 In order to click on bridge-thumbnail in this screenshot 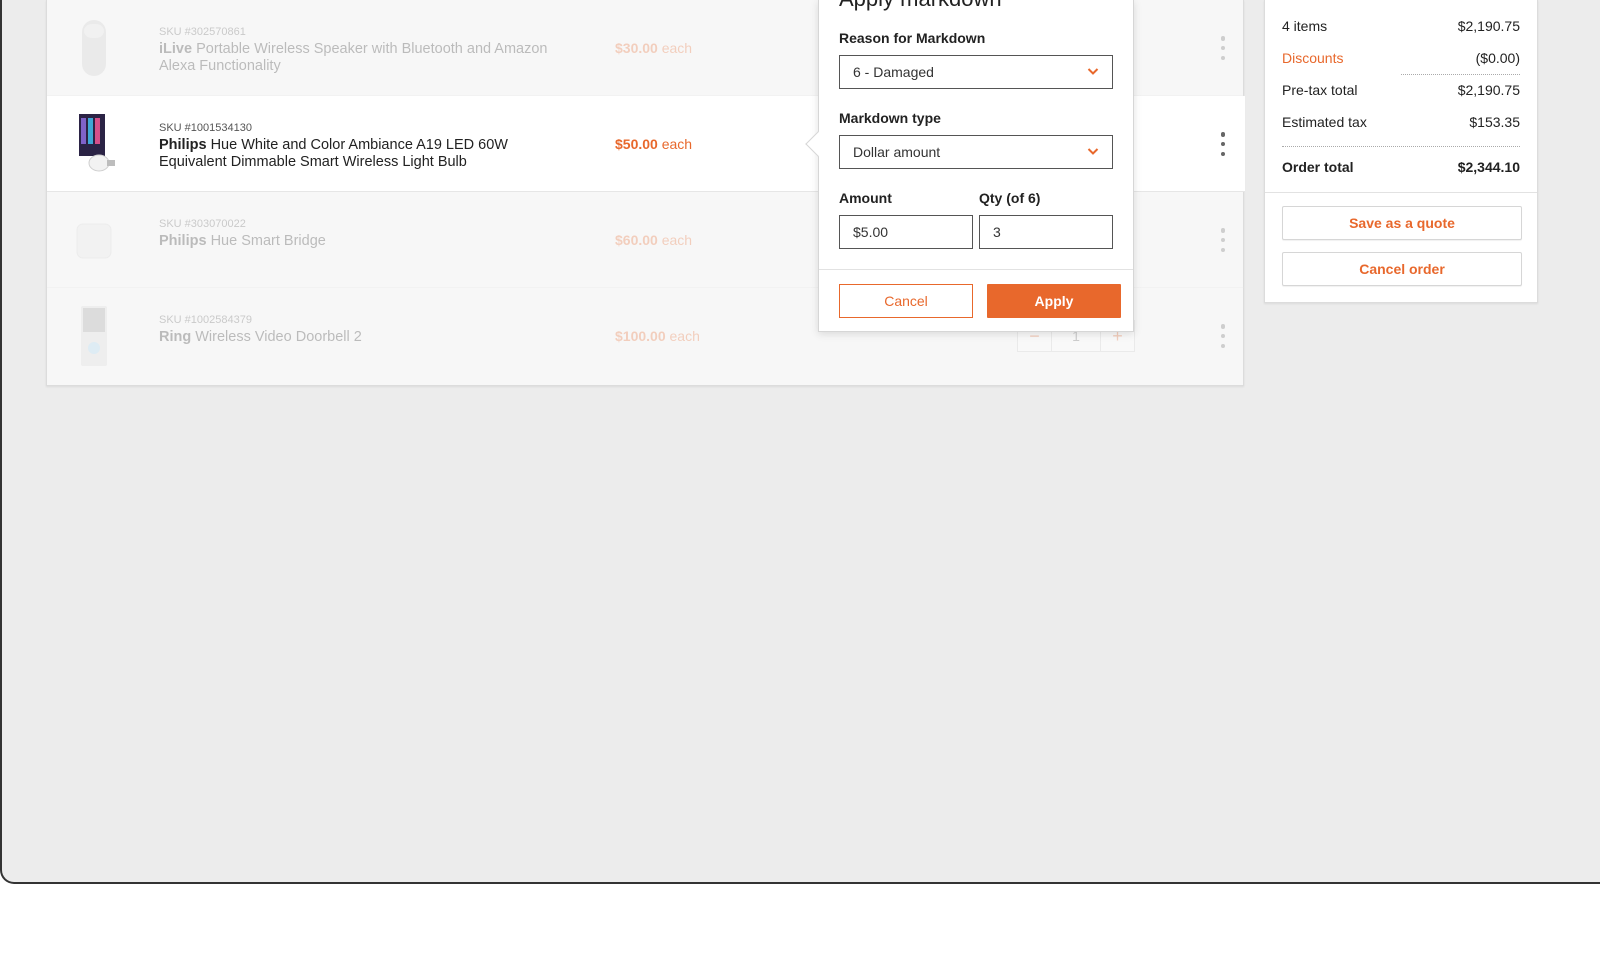, I will do `click(94, 241)`.